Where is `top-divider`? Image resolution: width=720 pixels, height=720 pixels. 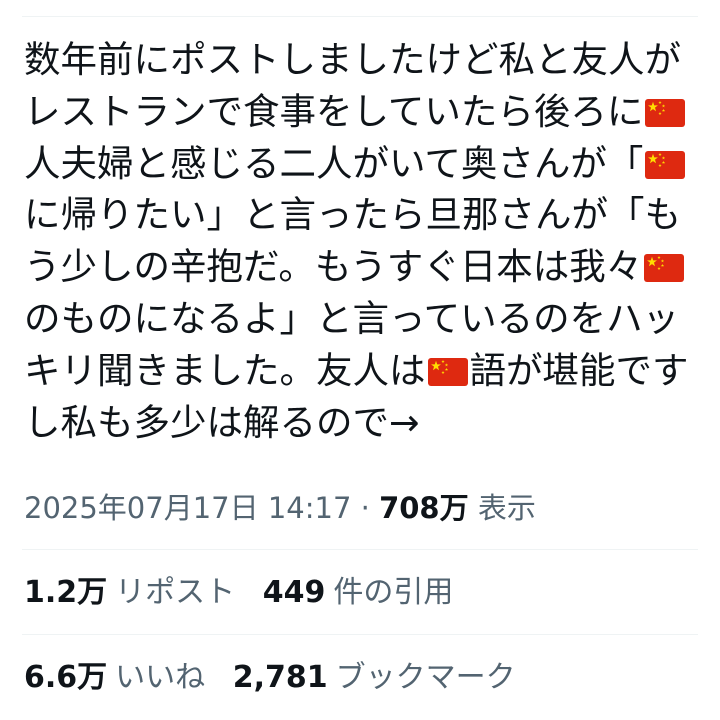
top-divider is located at coordinates (360, 16).